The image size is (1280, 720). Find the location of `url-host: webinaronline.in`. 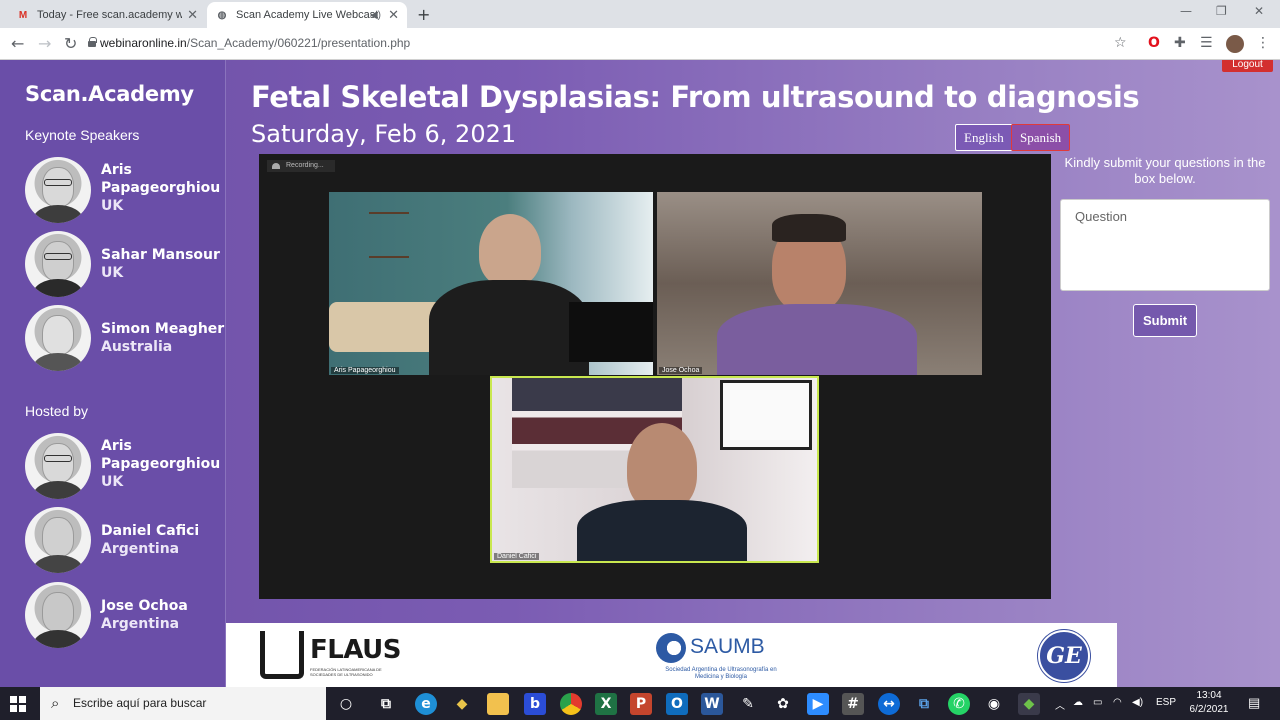

url-host: webinaronline.in is located at coordinates (143, 43).